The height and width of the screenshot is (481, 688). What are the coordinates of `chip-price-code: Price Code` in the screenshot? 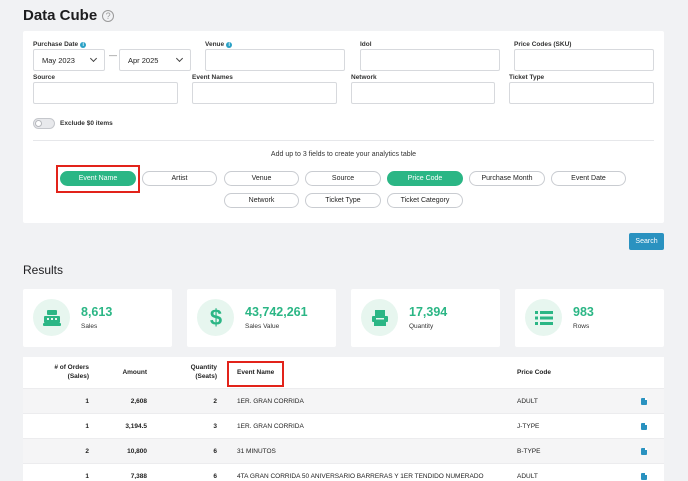 It's located at (425, 178).